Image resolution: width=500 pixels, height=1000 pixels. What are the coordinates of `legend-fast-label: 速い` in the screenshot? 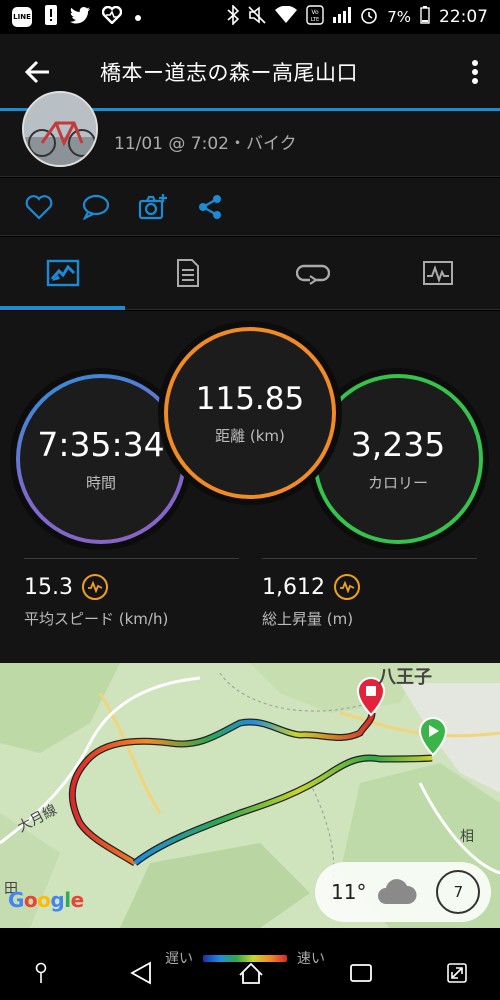 It's located at (311, 959).